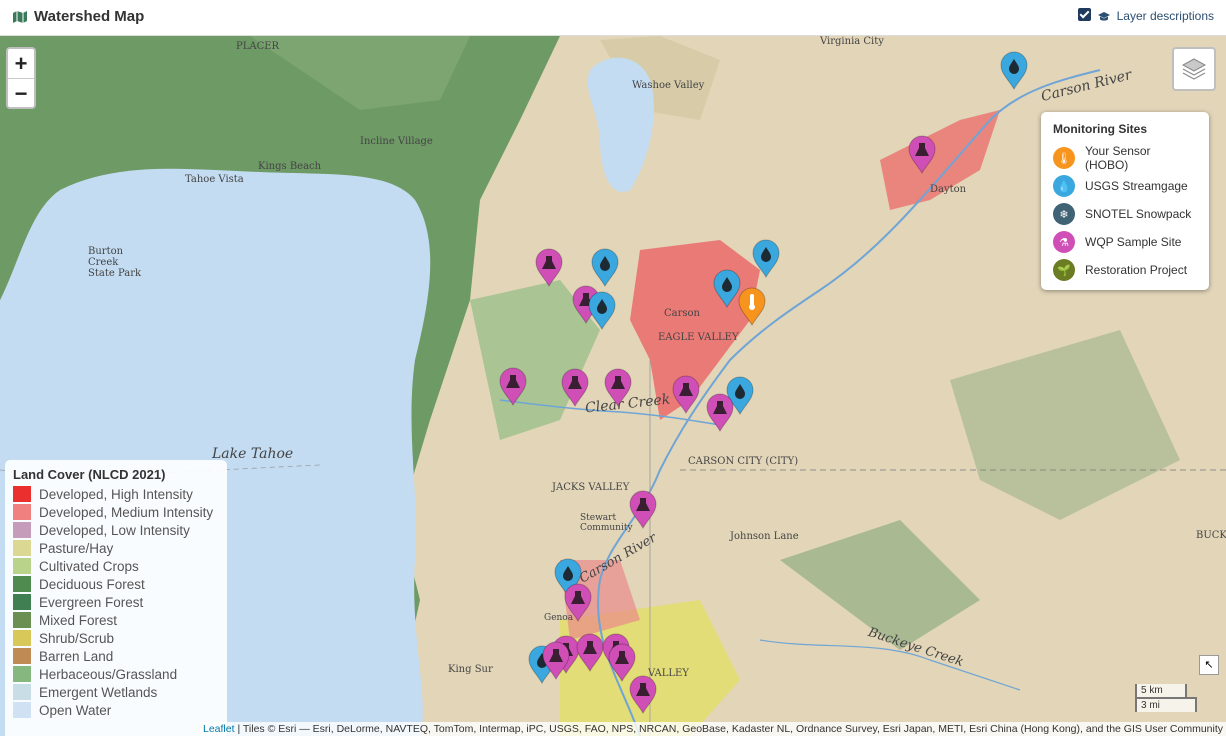 This screenshot has height=736, width=1226. What do you see at coordinates (1138, 214) in the screenshot?
I see `site-legend-label: SNOTEL Snowpack` at bounding box center [1138, 214].